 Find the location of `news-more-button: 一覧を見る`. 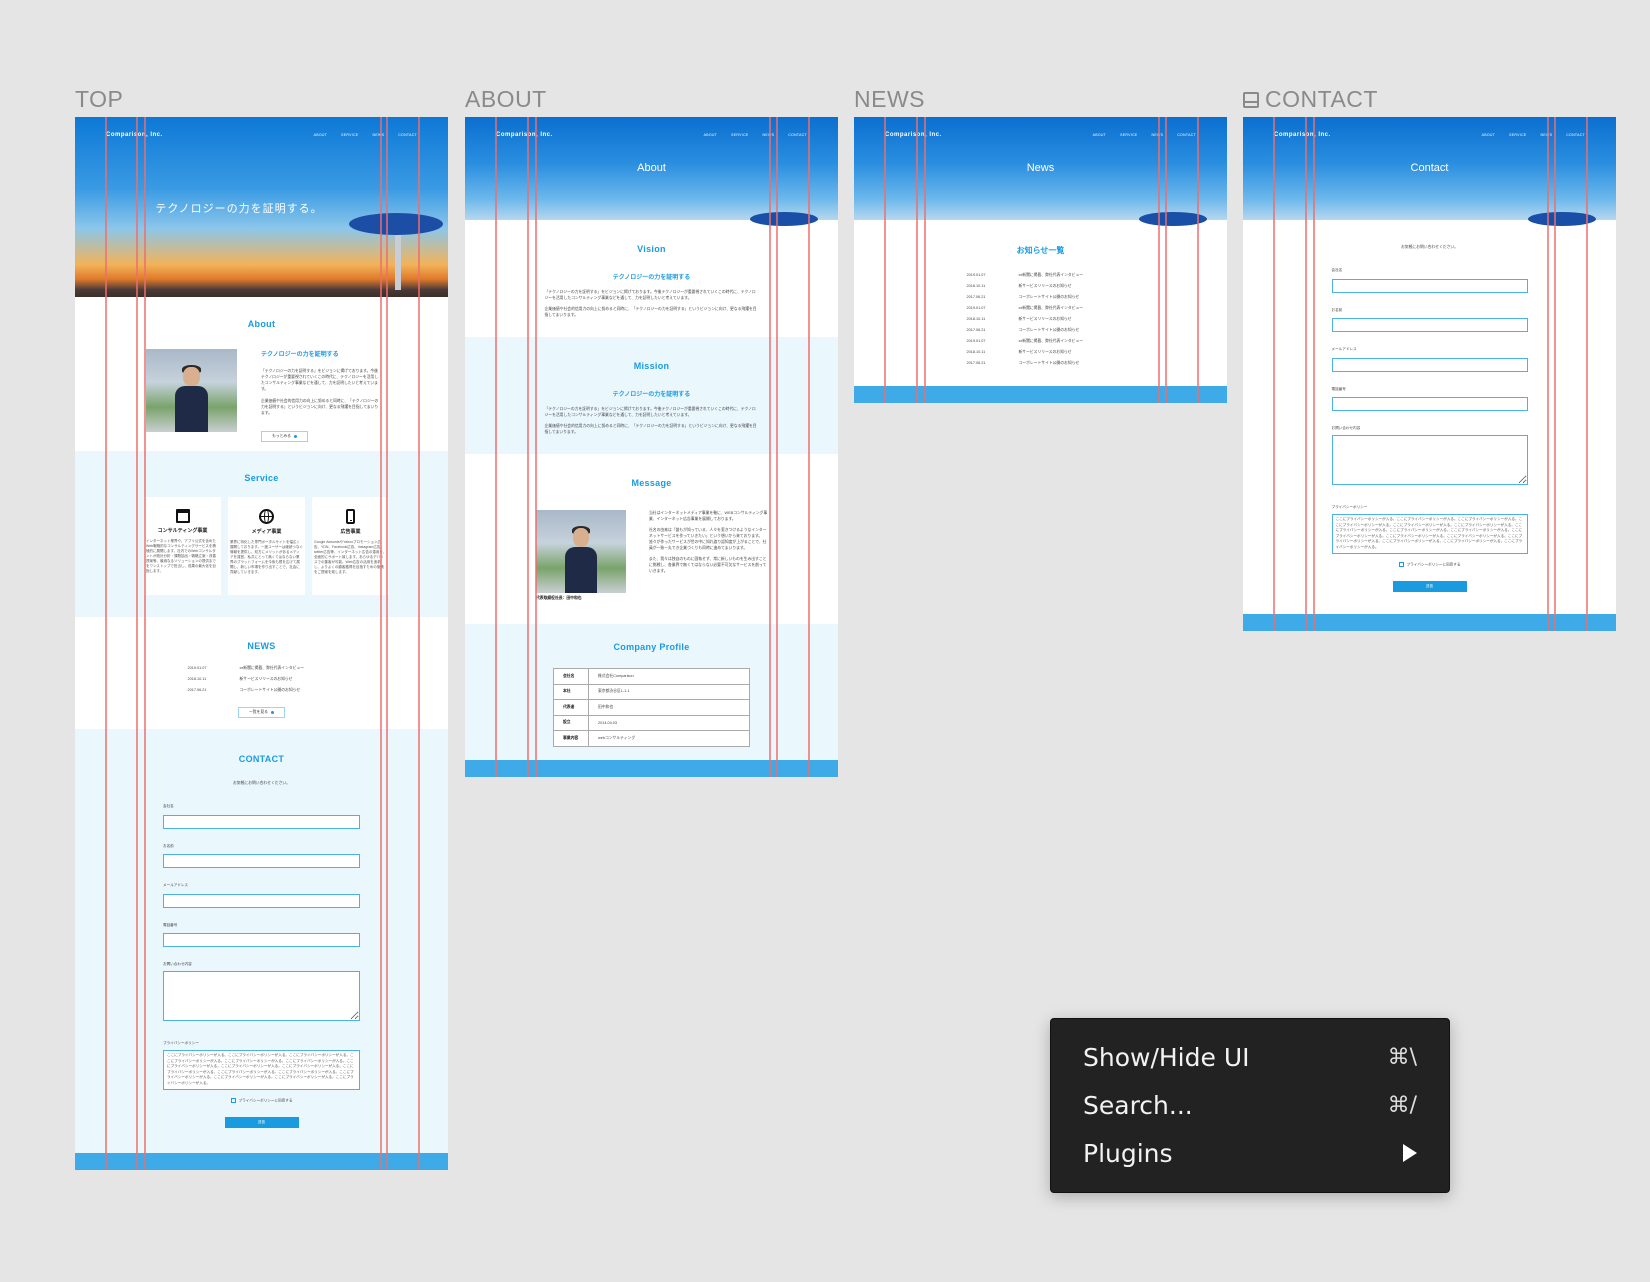

news-more-button: 一覧を見る is located at coordinates (261, 712).